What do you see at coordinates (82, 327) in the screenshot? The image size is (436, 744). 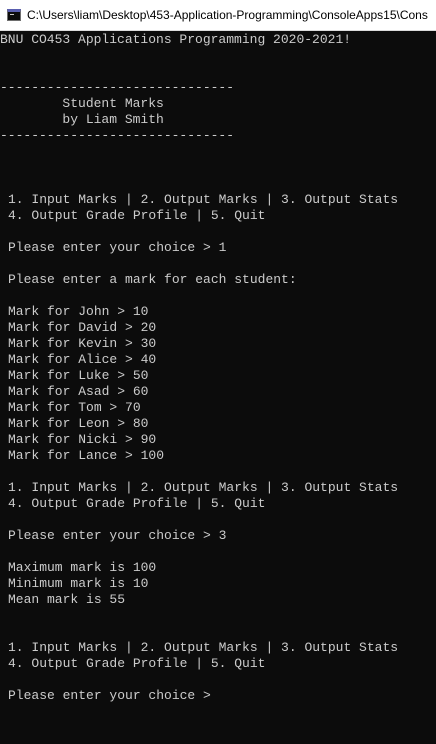 I see `console-line-mark: Mark for David > 20` at bounding box center [82, 327].